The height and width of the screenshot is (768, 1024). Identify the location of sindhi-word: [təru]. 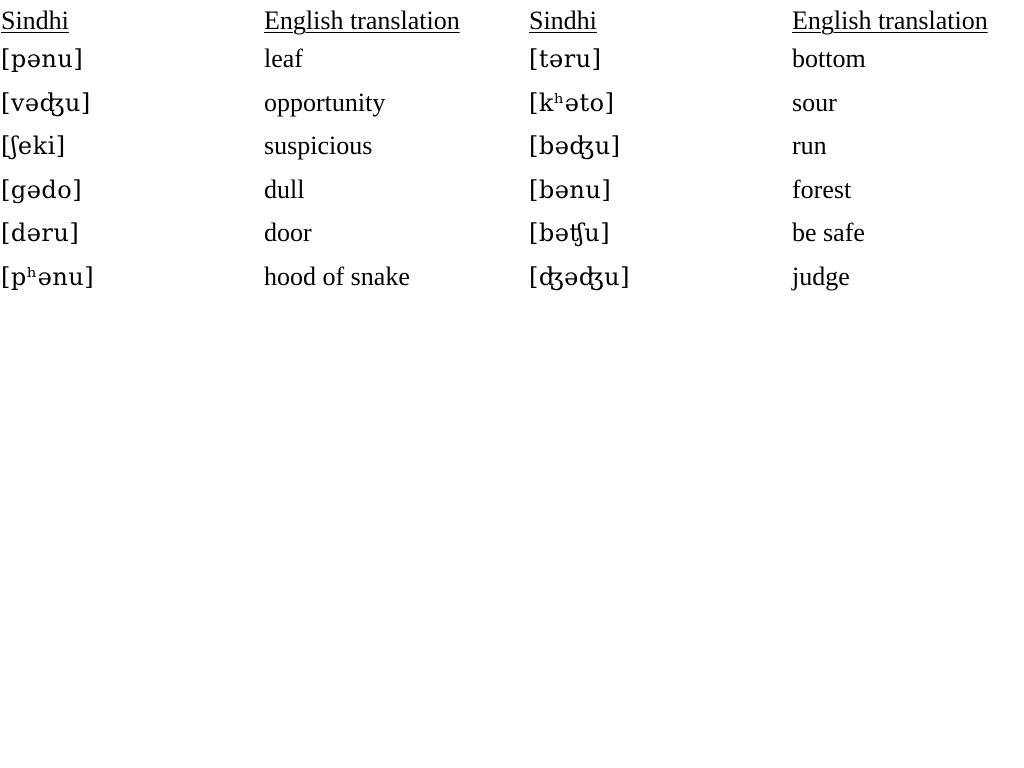
(565, 59).